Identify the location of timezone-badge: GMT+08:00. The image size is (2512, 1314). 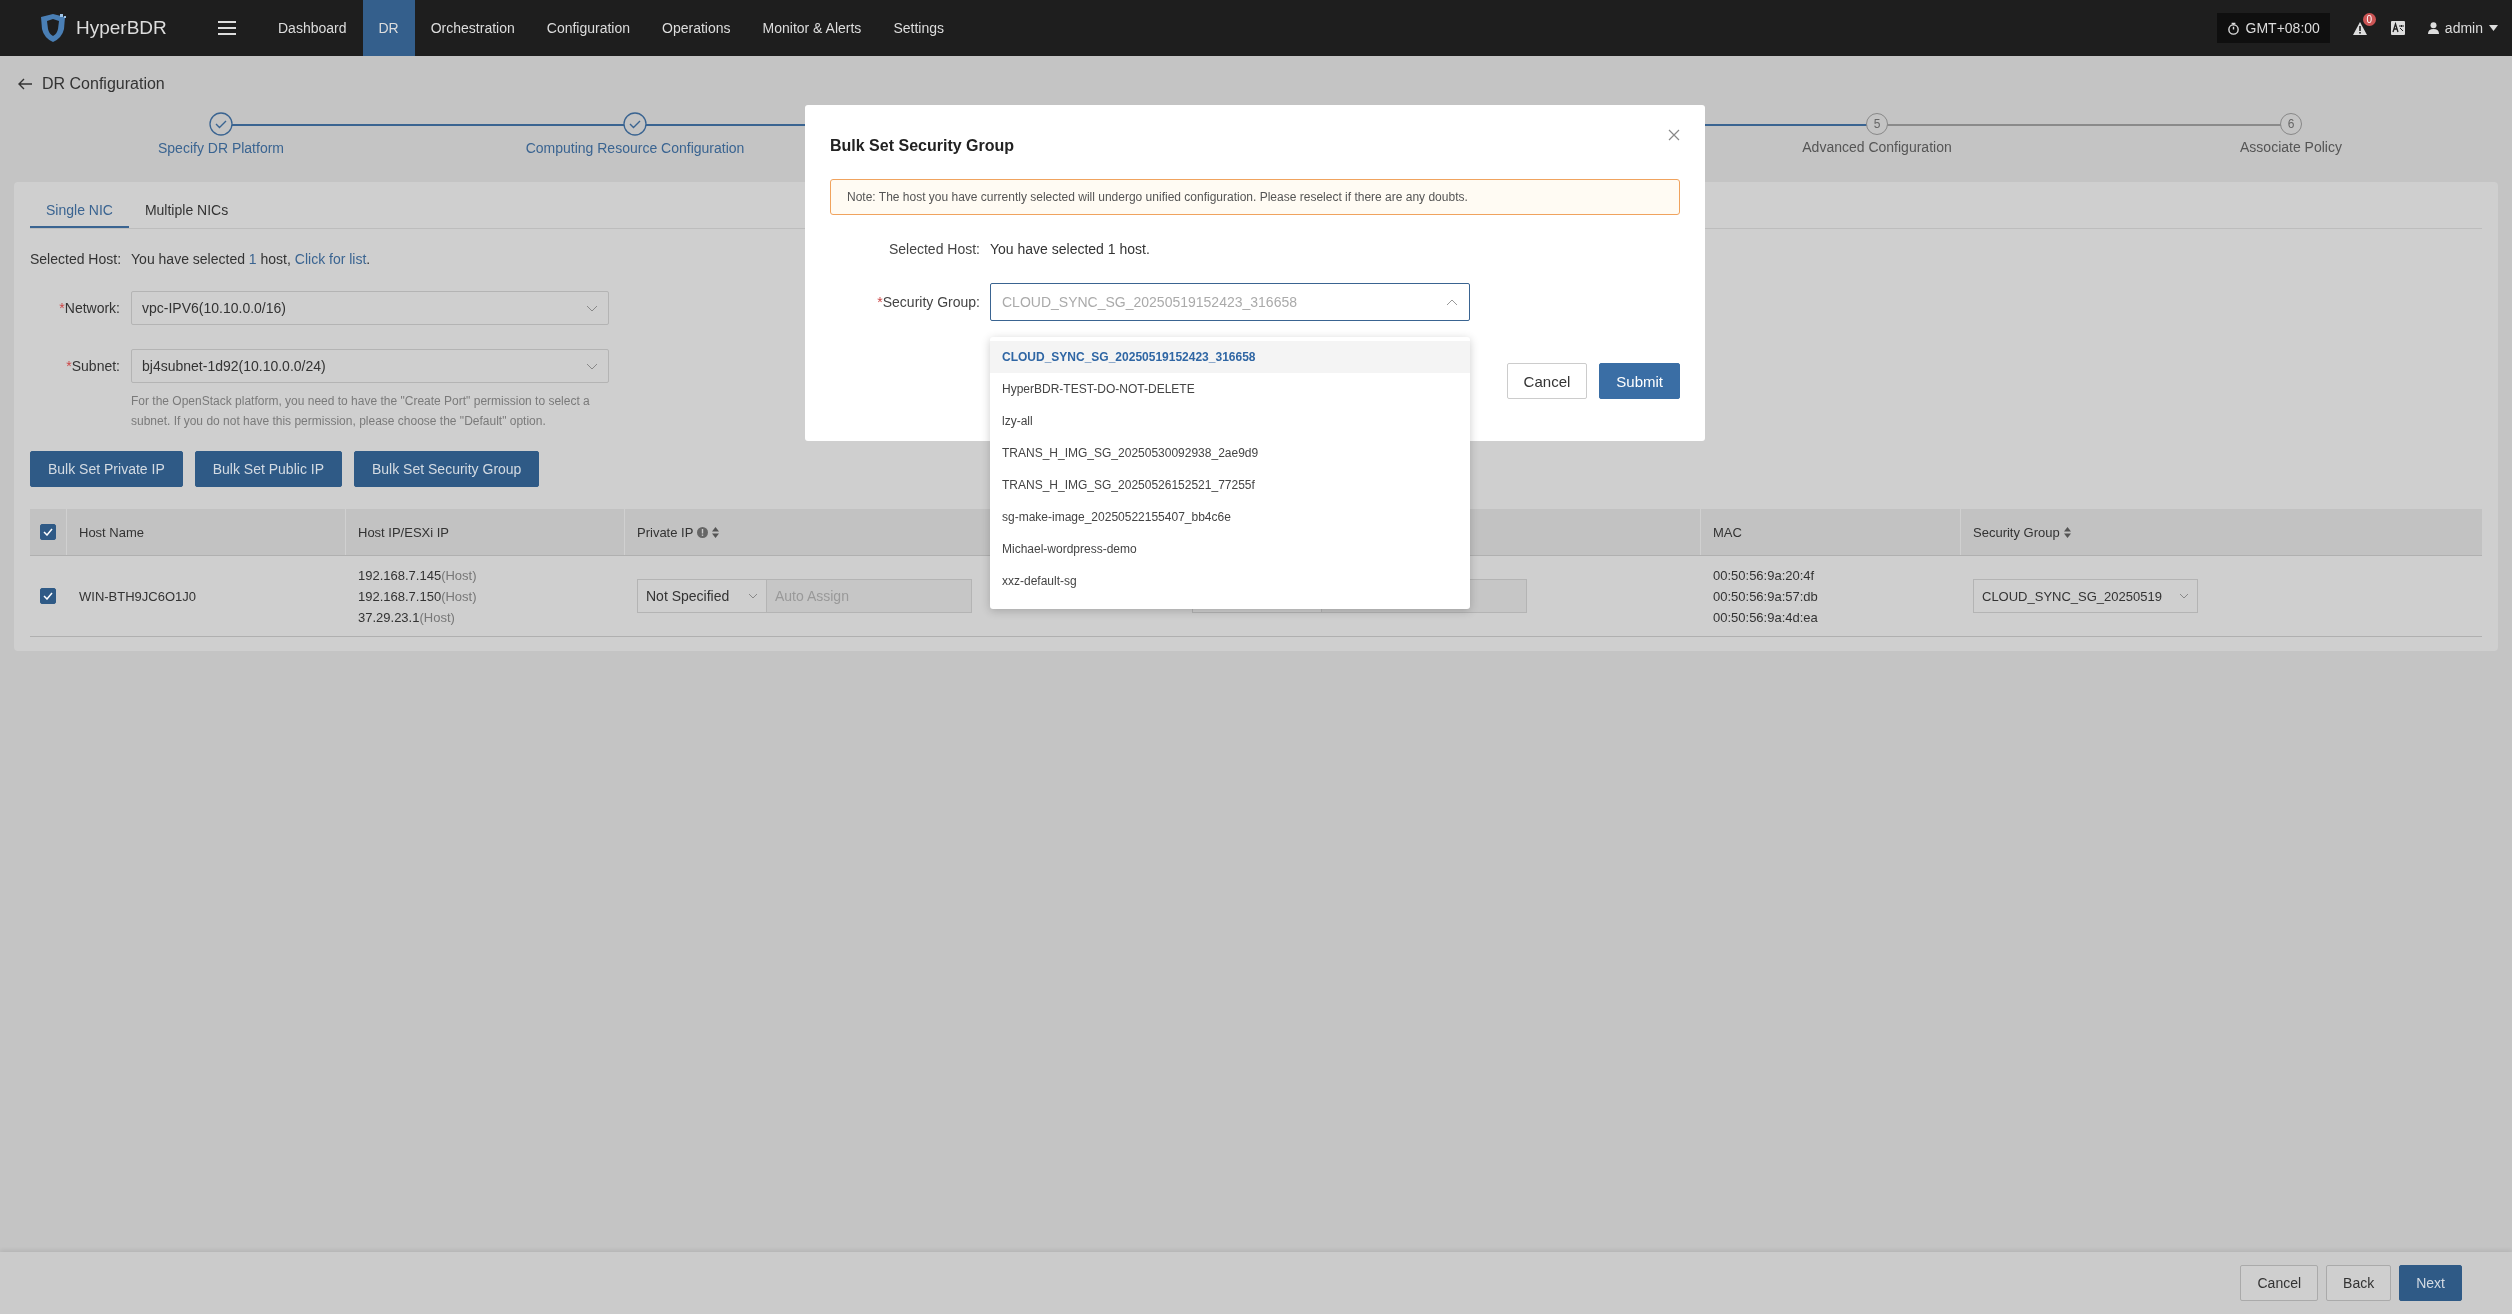
(2273, 28).